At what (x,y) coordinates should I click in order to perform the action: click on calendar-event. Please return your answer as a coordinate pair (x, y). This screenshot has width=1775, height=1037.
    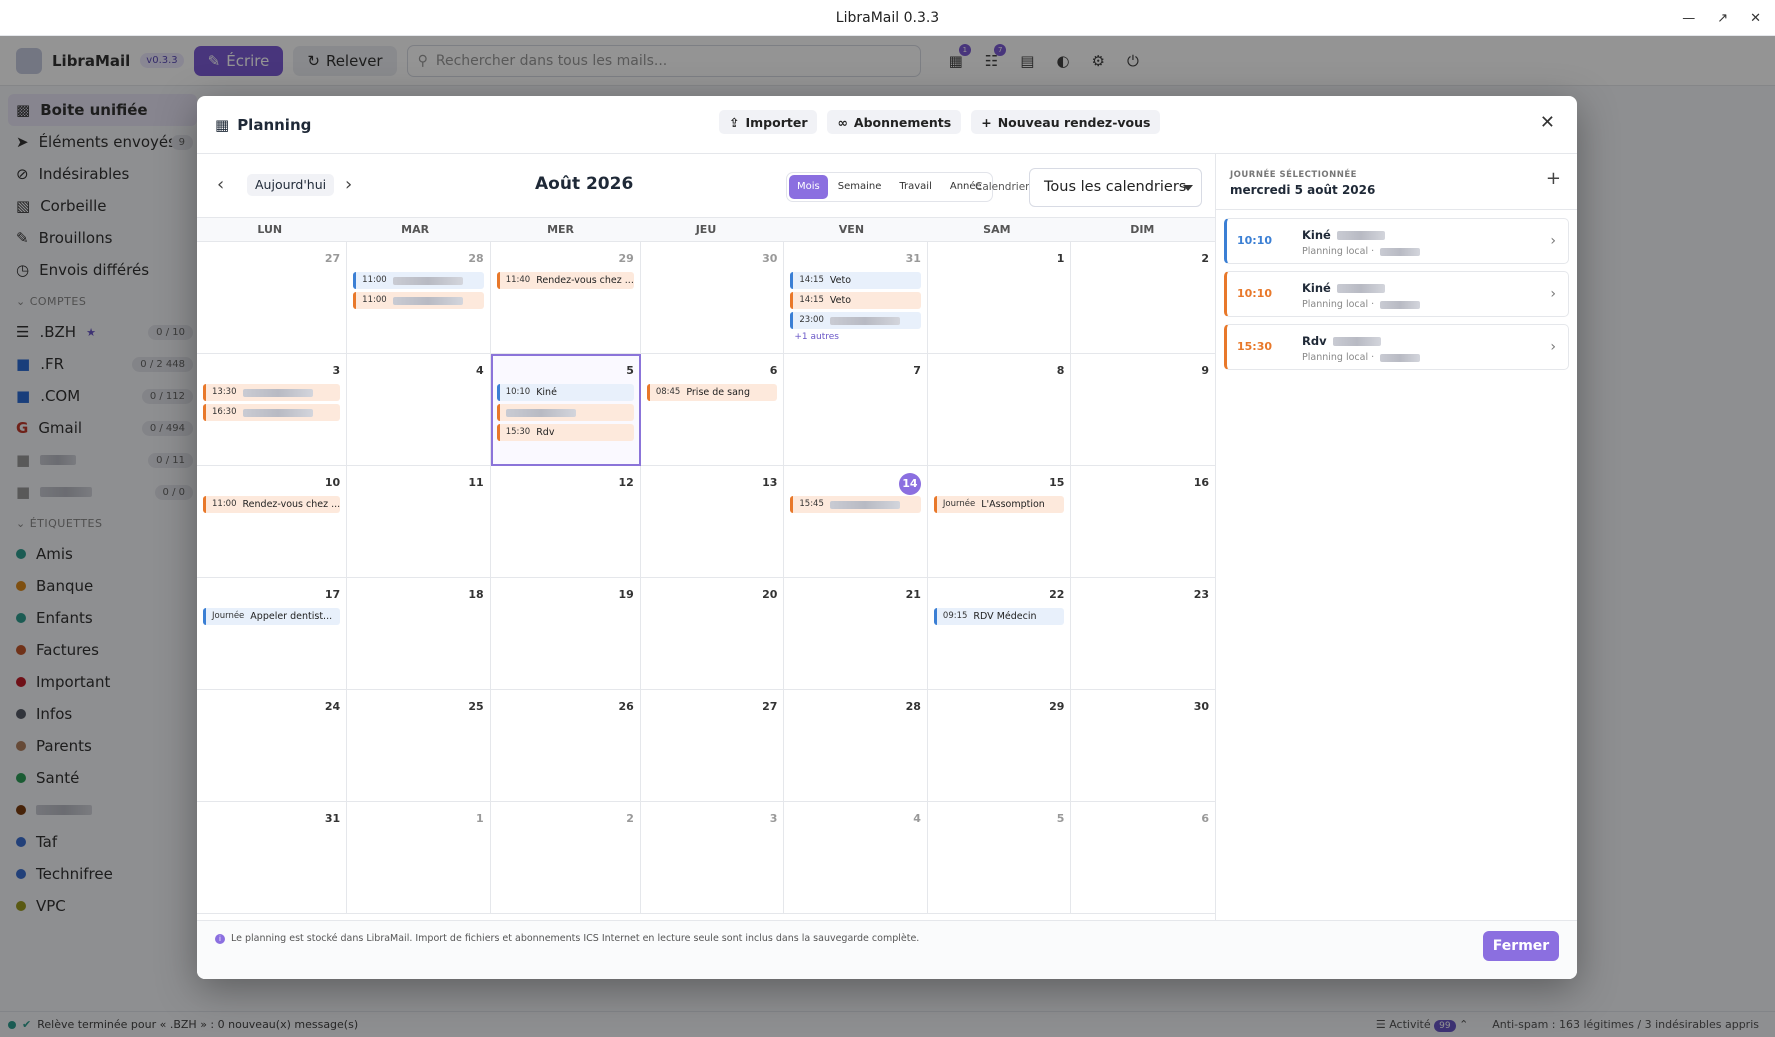
    Looking at the image, I should click on (565, 412).